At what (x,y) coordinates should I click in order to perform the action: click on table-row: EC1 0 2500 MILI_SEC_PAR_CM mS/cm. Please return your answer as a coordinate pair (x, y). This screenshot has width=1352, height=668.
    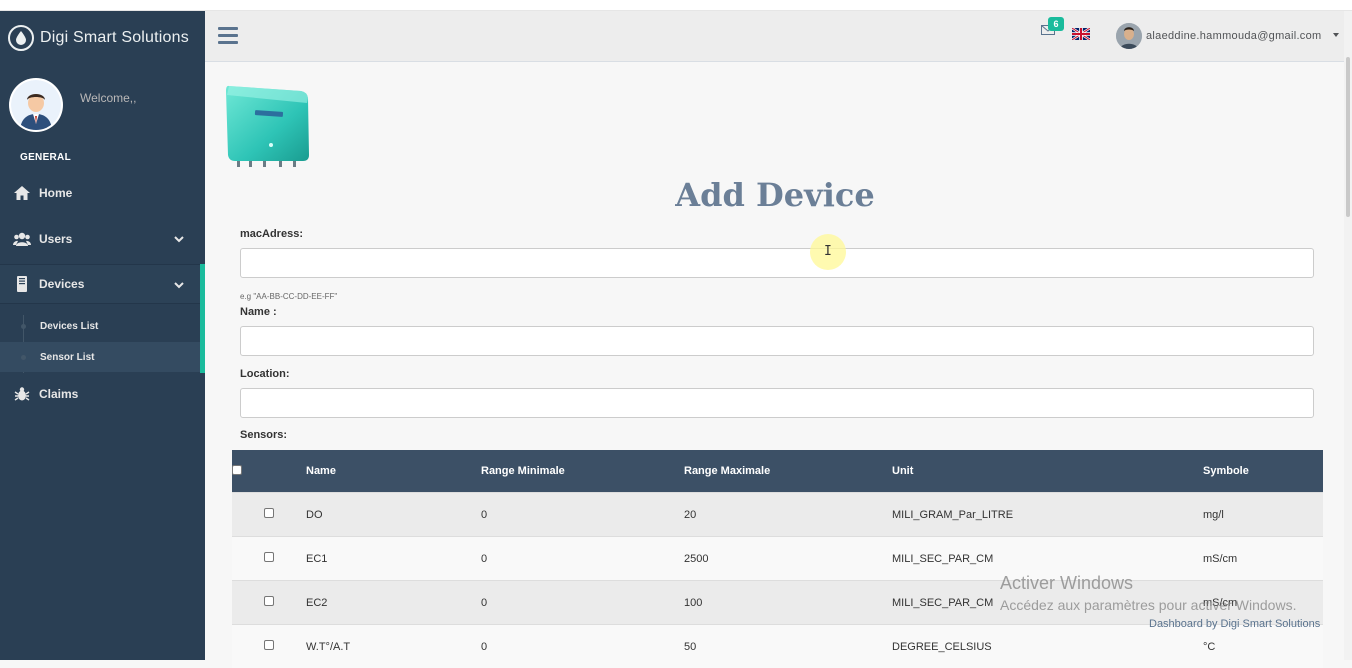
    Looking at the image, I should click on (777, 559).